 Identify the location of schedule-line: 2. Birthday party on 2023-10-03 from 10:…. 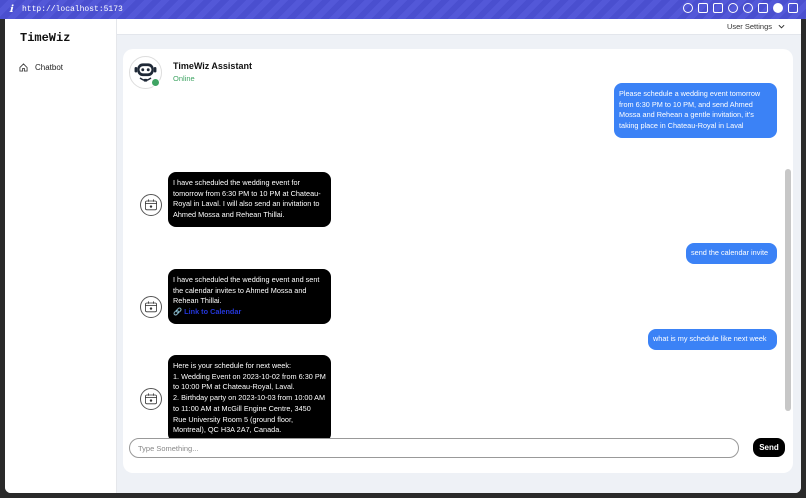
(249, 414).